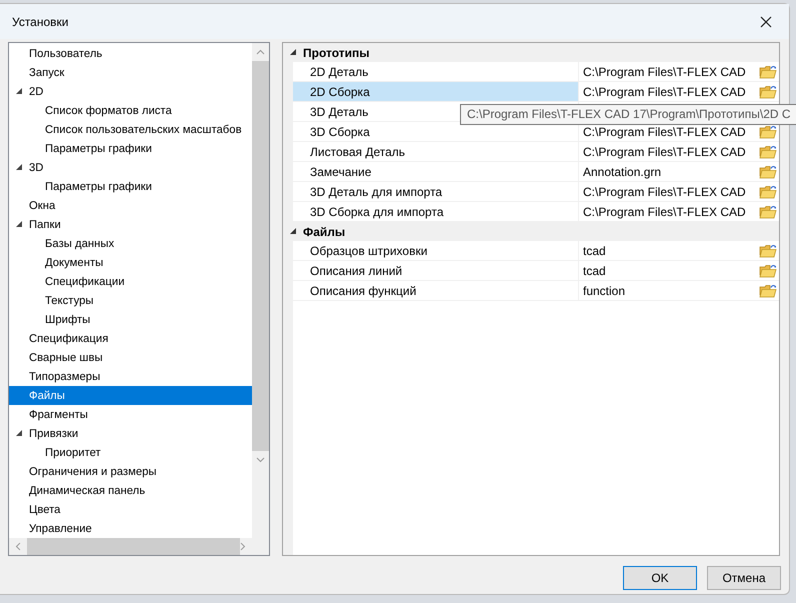 This screenshot has width=796, height=603. I want to click on property-label: Замечание, so click(436, 171).